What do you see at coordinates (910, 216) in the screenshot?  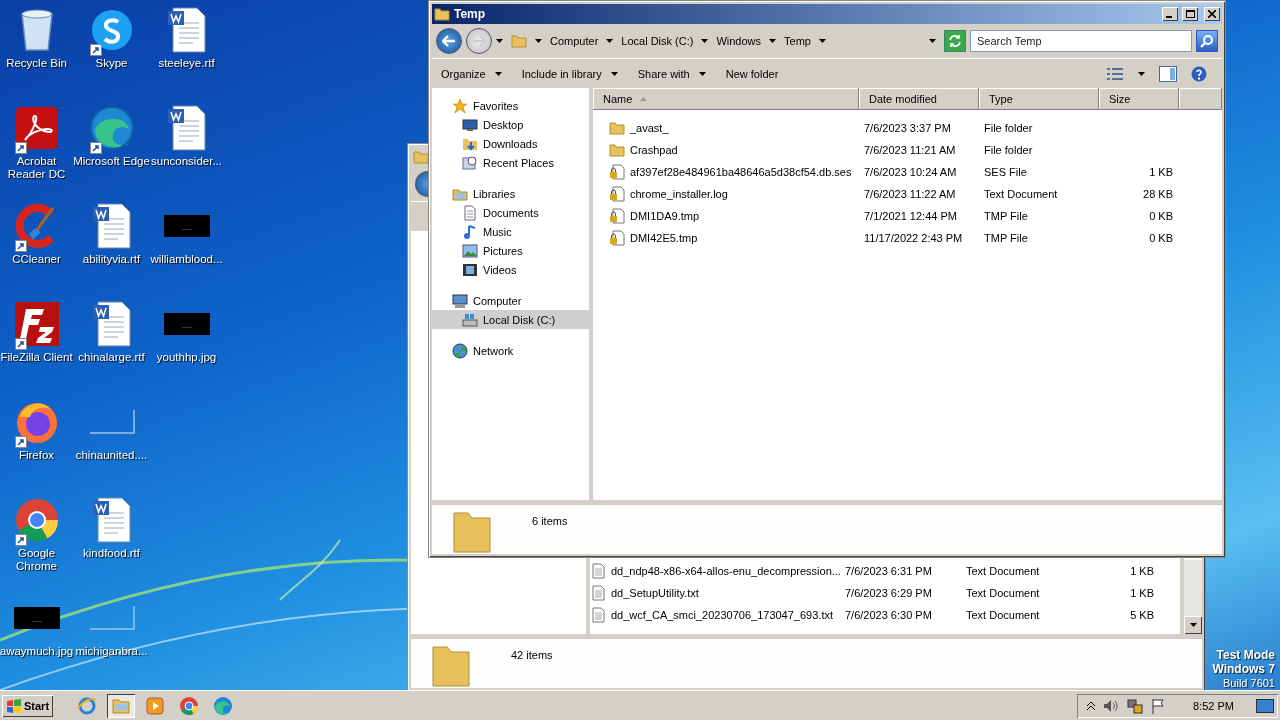 I see `file-date: 7/1/2021 12:44 PM` at bounding box center [910, 216].